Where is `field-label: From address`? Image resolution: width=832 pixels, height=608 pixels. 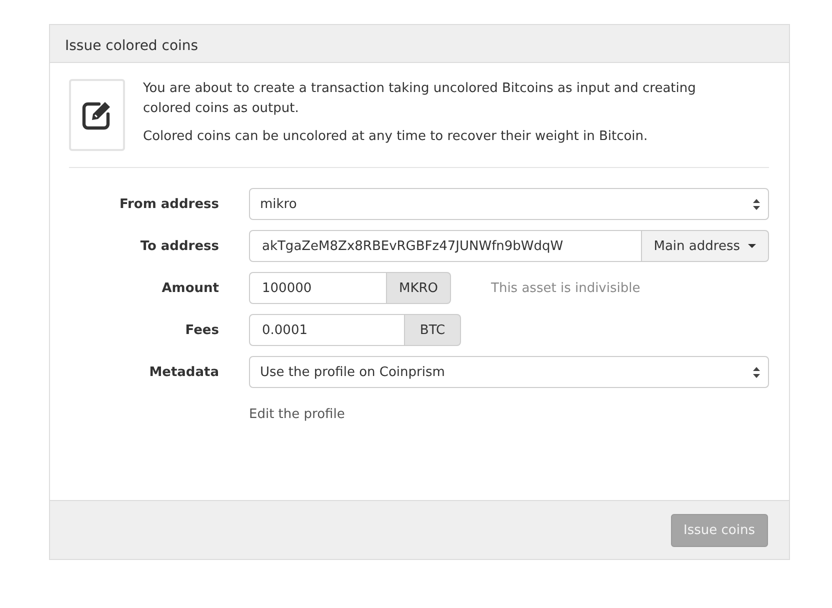
field-label: From address is located at coordinates (169, 204).